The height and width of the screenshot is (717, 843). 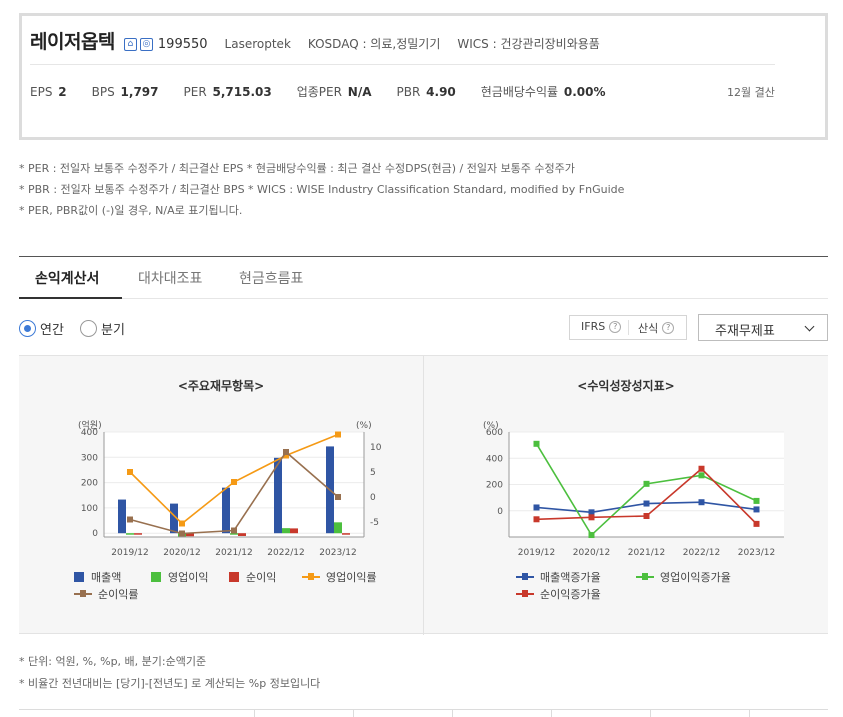 I want to click on home-icon: ⌂, so click(x=130, y=44).